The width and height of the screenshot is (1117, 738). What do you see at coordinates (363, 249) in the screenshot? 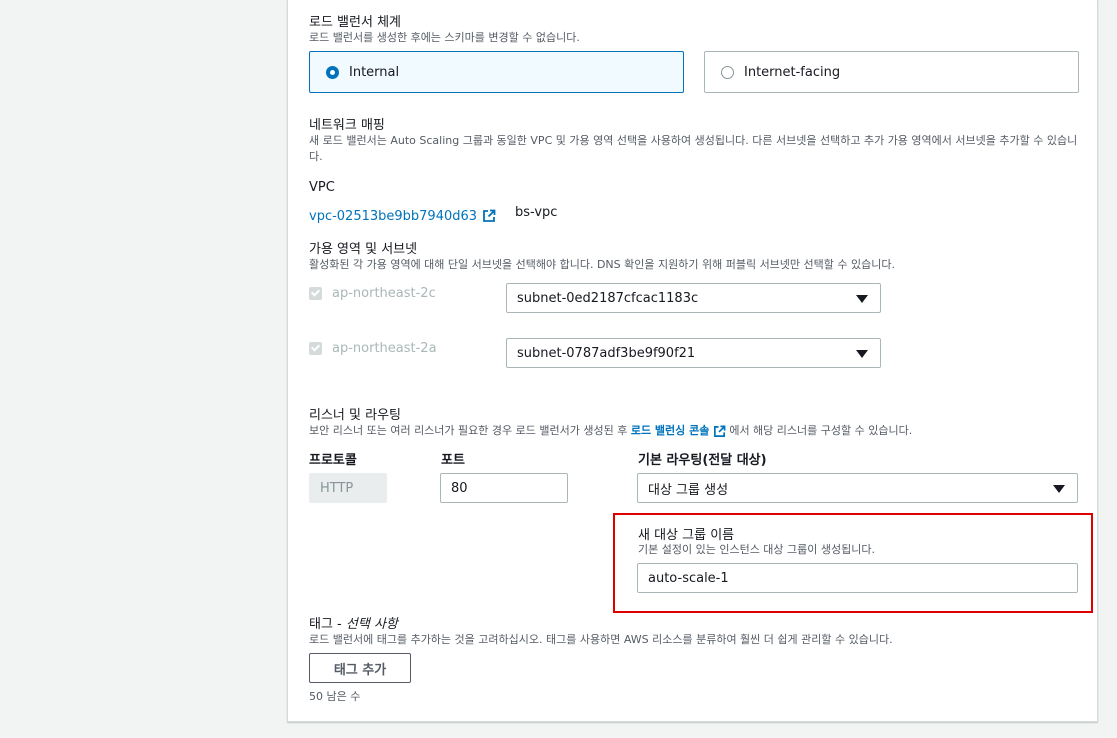
I see `az-subnets-title: 가용 영역 및 서브넷` at bounding box center [363, 249].